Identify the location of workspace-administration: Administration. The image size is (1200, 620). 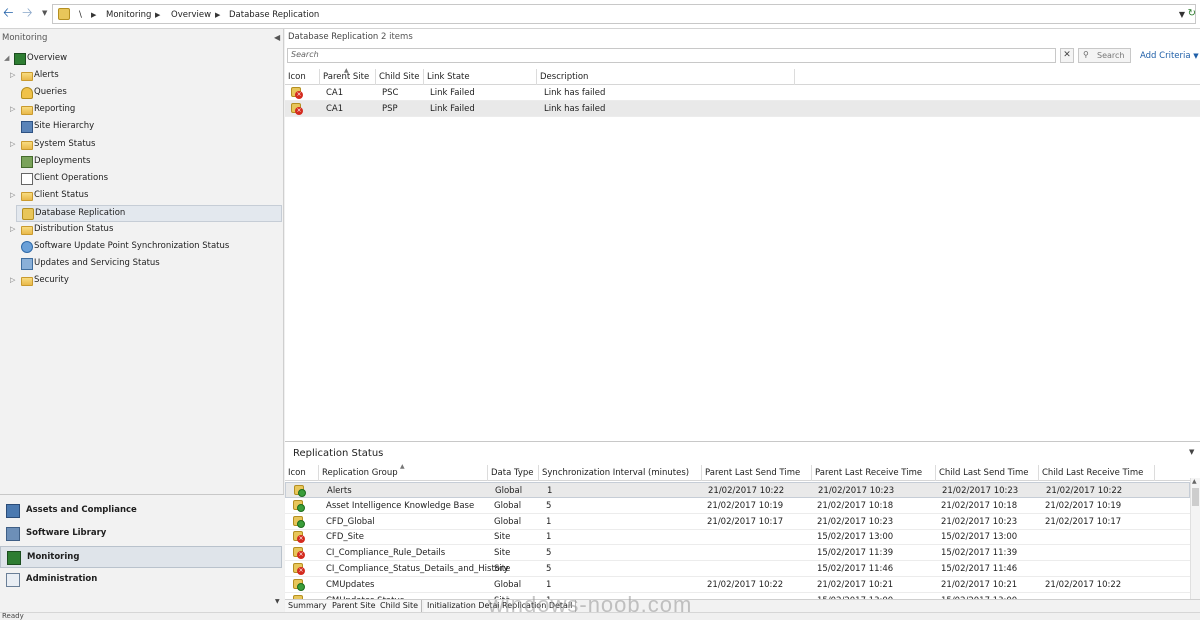
(141, 580).